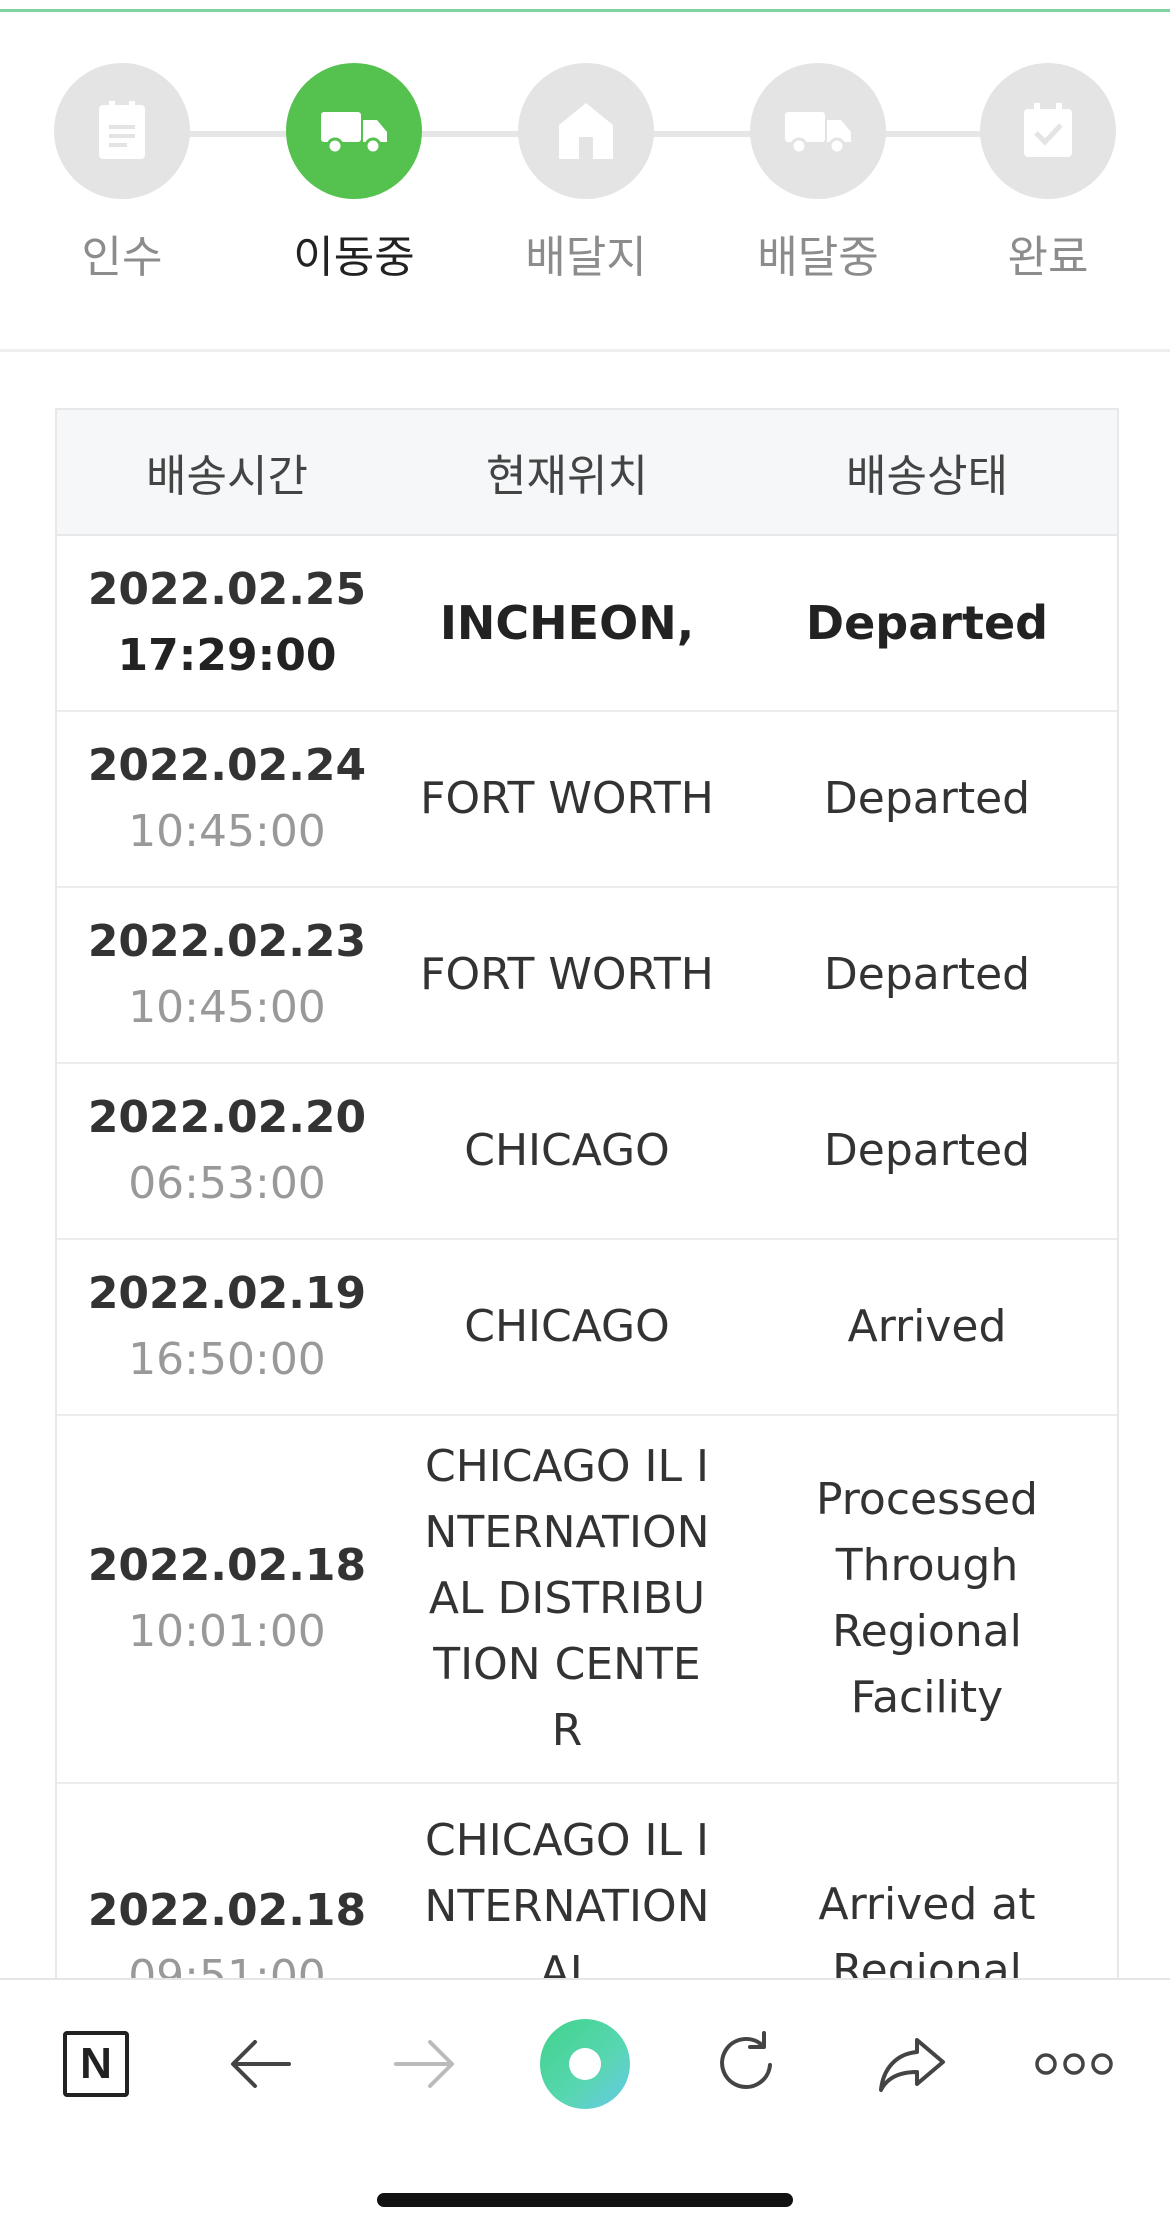 Image resolution: width=1170 pixels, height=2230 pixels. I want to click on home-indicator, so click(585, 2200).